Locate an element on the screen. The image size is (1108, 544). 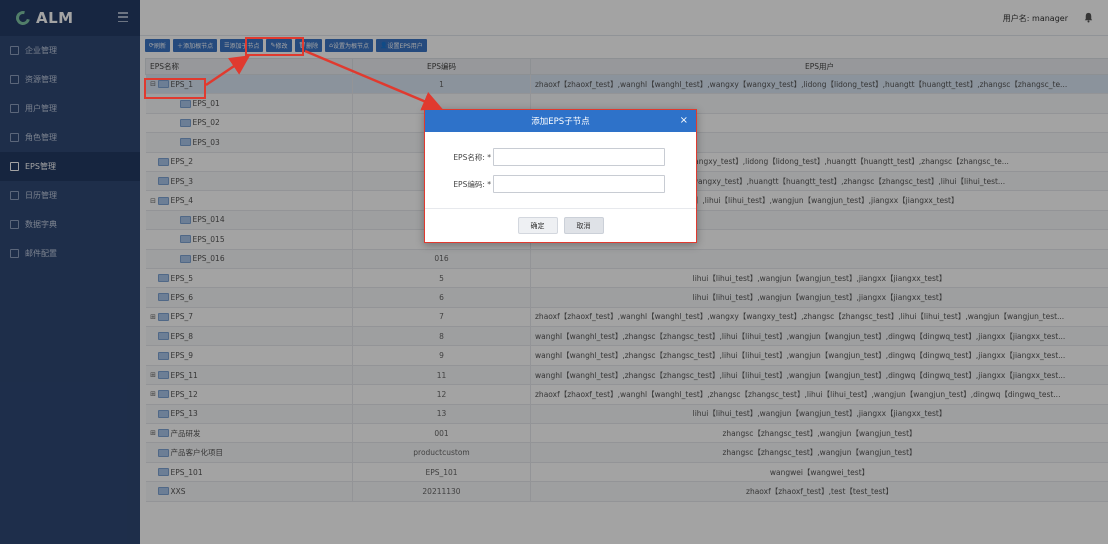
eps-code-label: EPS编码: * is located at coordinates (472, 184).